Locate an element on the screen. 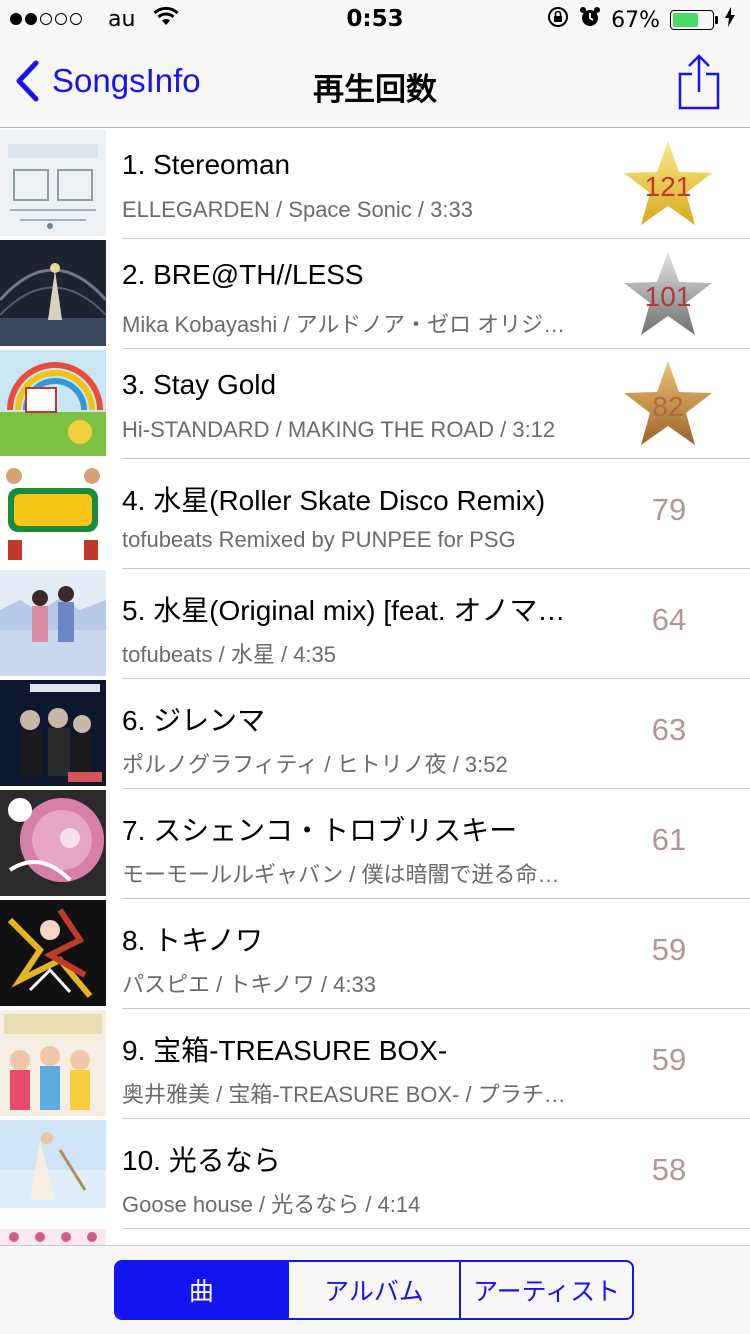 Image resolution: width=750 pixels, height=1334 pixels. song-subtitle: Hi-STANDARD / MAKING THE ROAD / 3:12 is located at coordinates (339, 429).